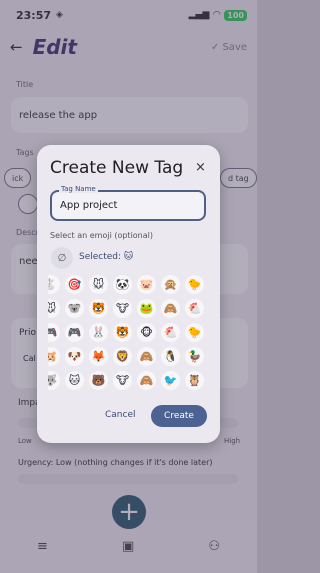  Describe the element at coordinates (54, 380) in the screenshot. I see `emoji-option: 🐺` at that location.